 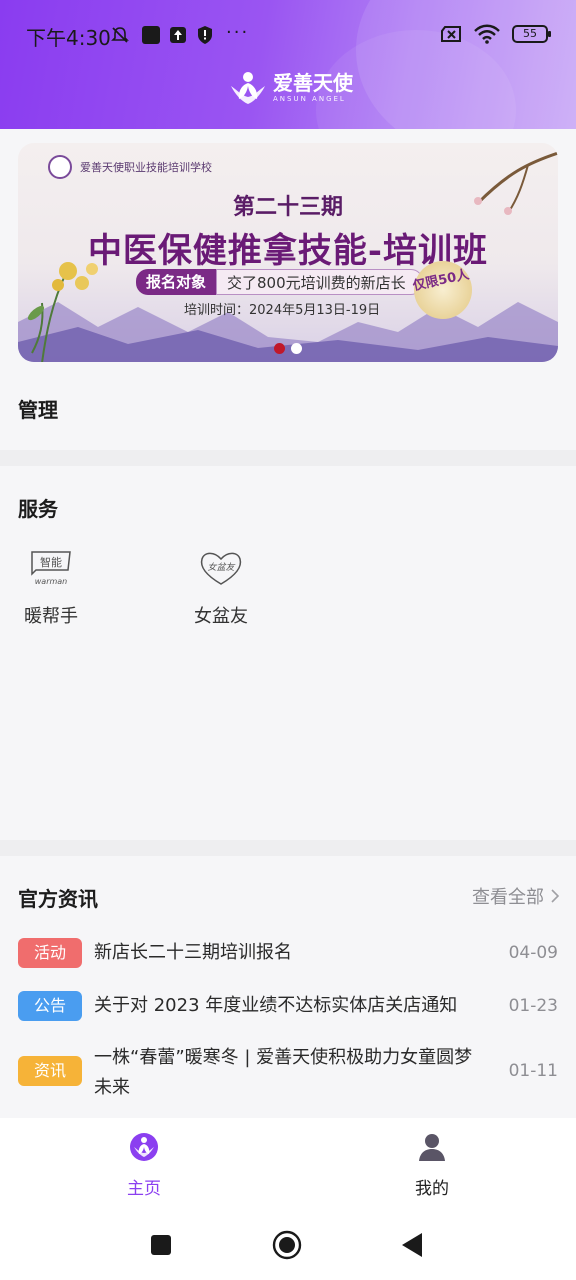 I want to click on news-title: 一株“春蕾”暖寒冬 | 爱善天使积极助力女童圆梦未来, so click(x=283, y=1072).